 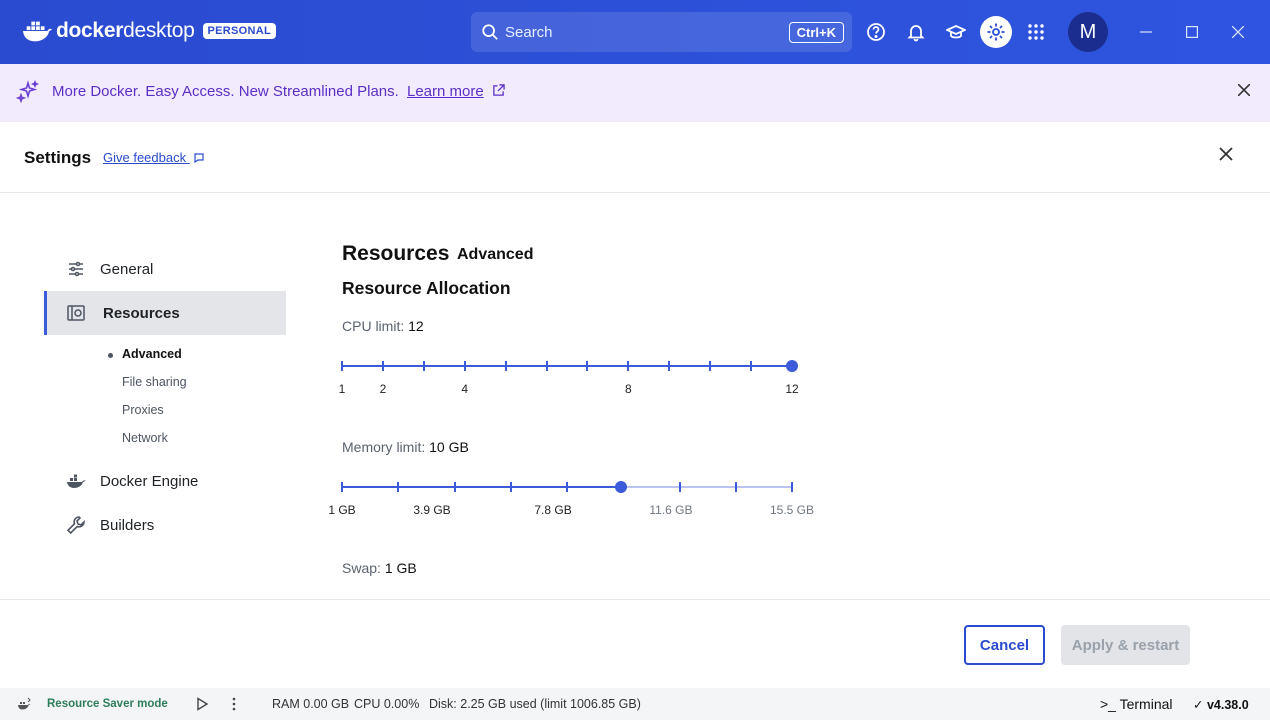 What do you see at coordinates (154, 157) in the screenshot?
I see `give-feedback-link: Give feedback` at bounding box center [154, 157].